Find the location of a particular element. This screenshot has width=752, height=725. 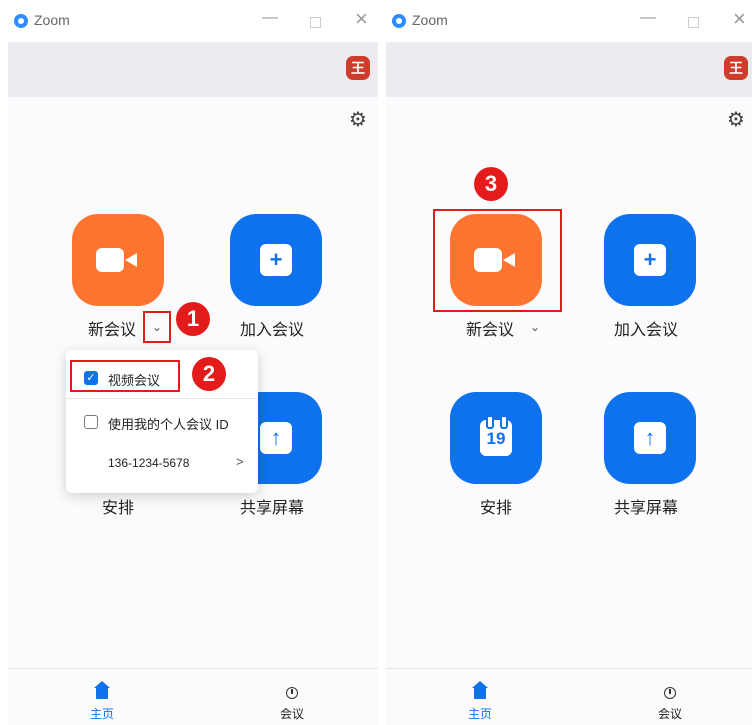

calendar-day: 19 is located at coordinates (496, 438).